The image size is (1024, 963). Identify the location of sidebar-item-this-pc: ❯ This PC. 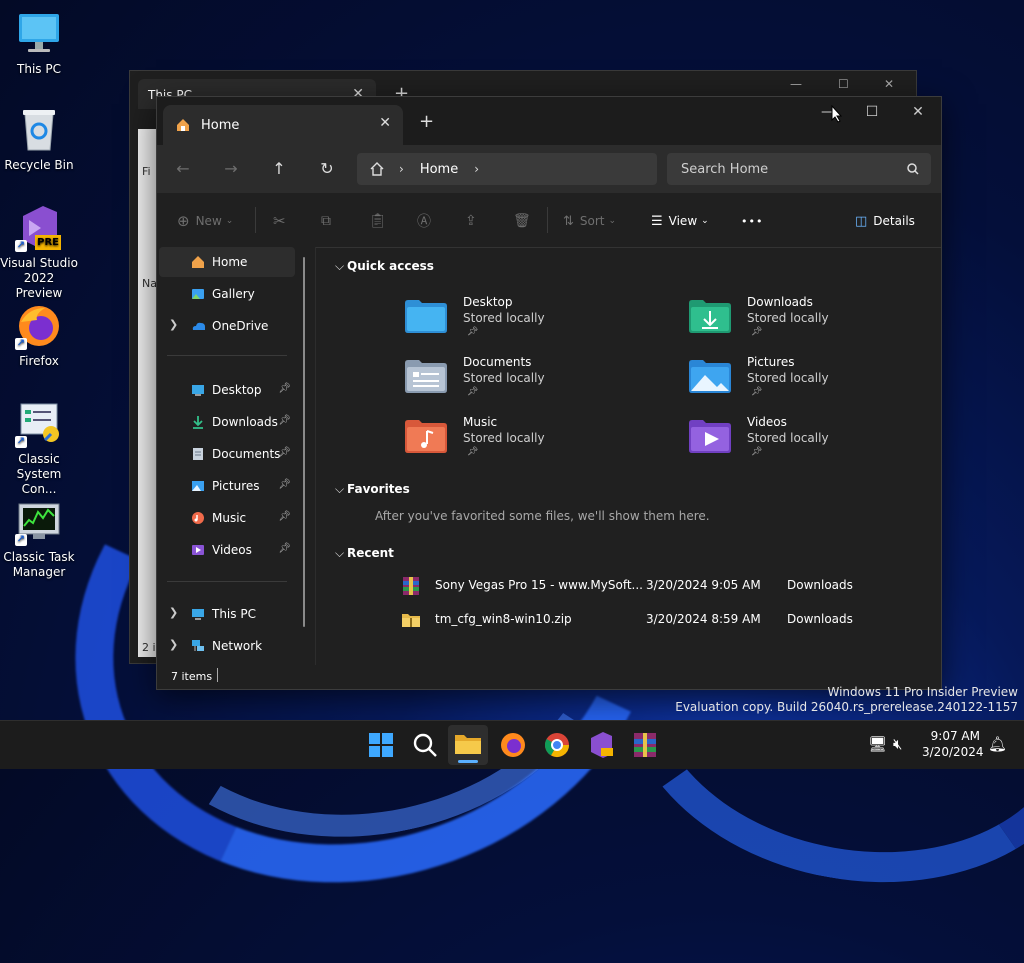
(227, 614).